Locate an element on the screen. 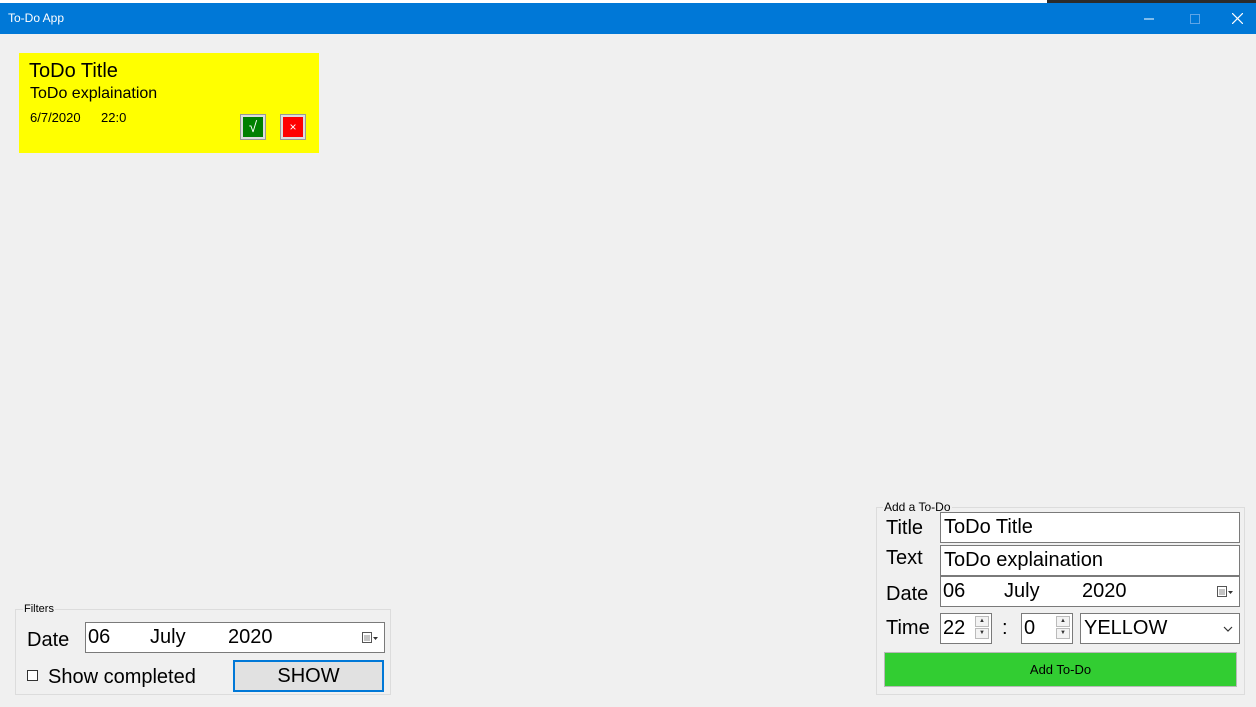  hour-spinner: 22 ▲ ▼ is located at coordinates (966, 628).